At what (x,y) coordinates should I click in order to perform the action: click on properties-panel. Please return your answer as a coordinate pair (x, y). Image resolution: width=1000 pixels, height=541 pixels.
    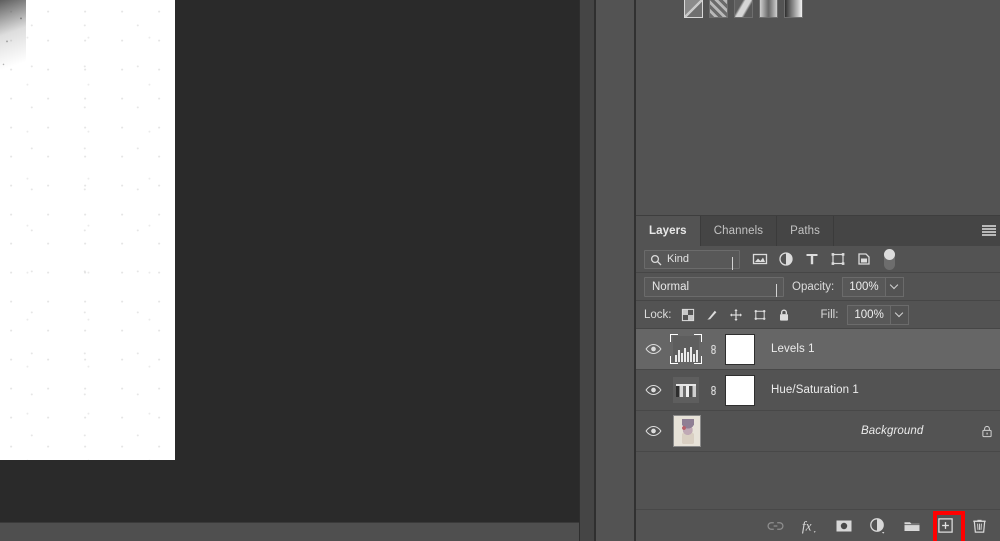
    Looking at the image, I should click on (818, 106).